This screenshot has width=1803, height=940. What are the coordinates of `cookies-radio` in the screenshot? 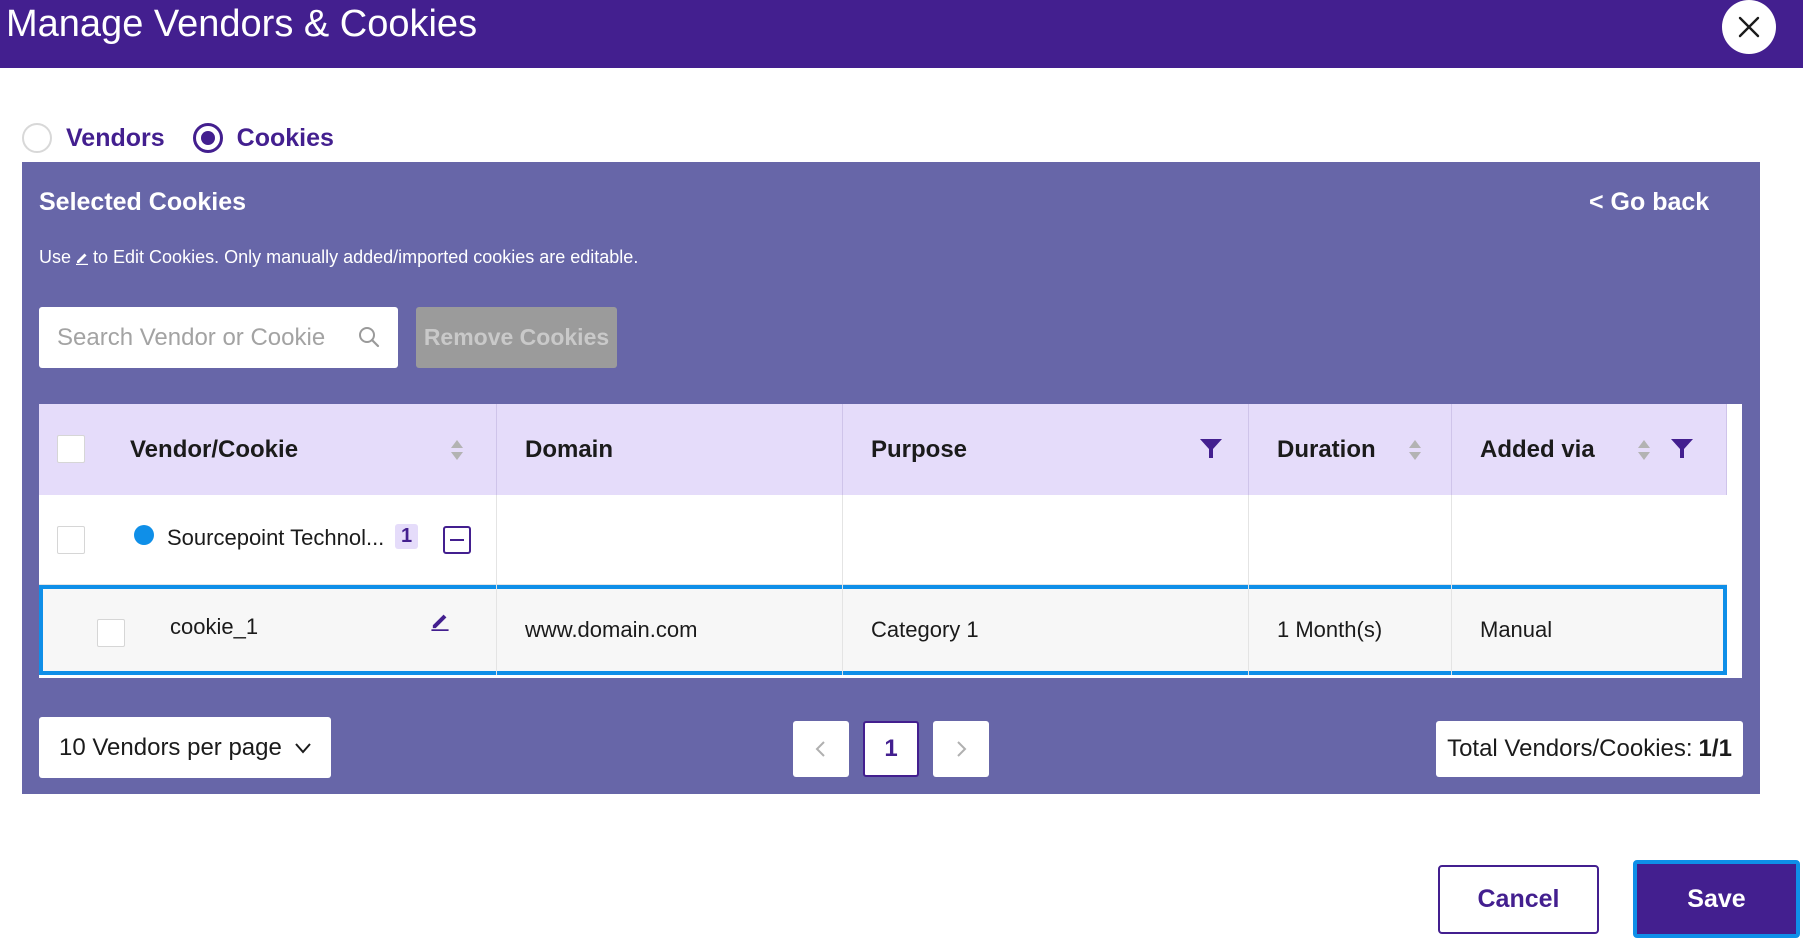 It's located at (207, 138).